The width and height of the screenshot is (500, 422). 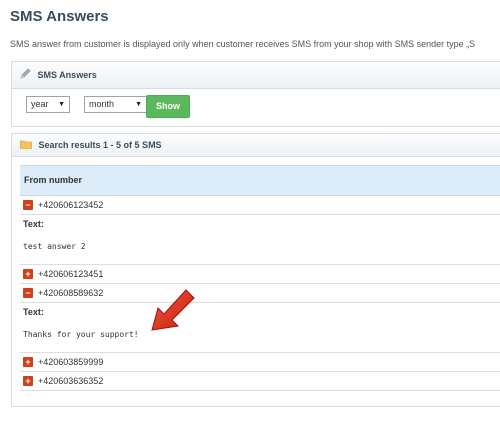 I want to click on results-panel-title: Search results 1 - 5 of 5 SMS, so click(x=100, y=145).